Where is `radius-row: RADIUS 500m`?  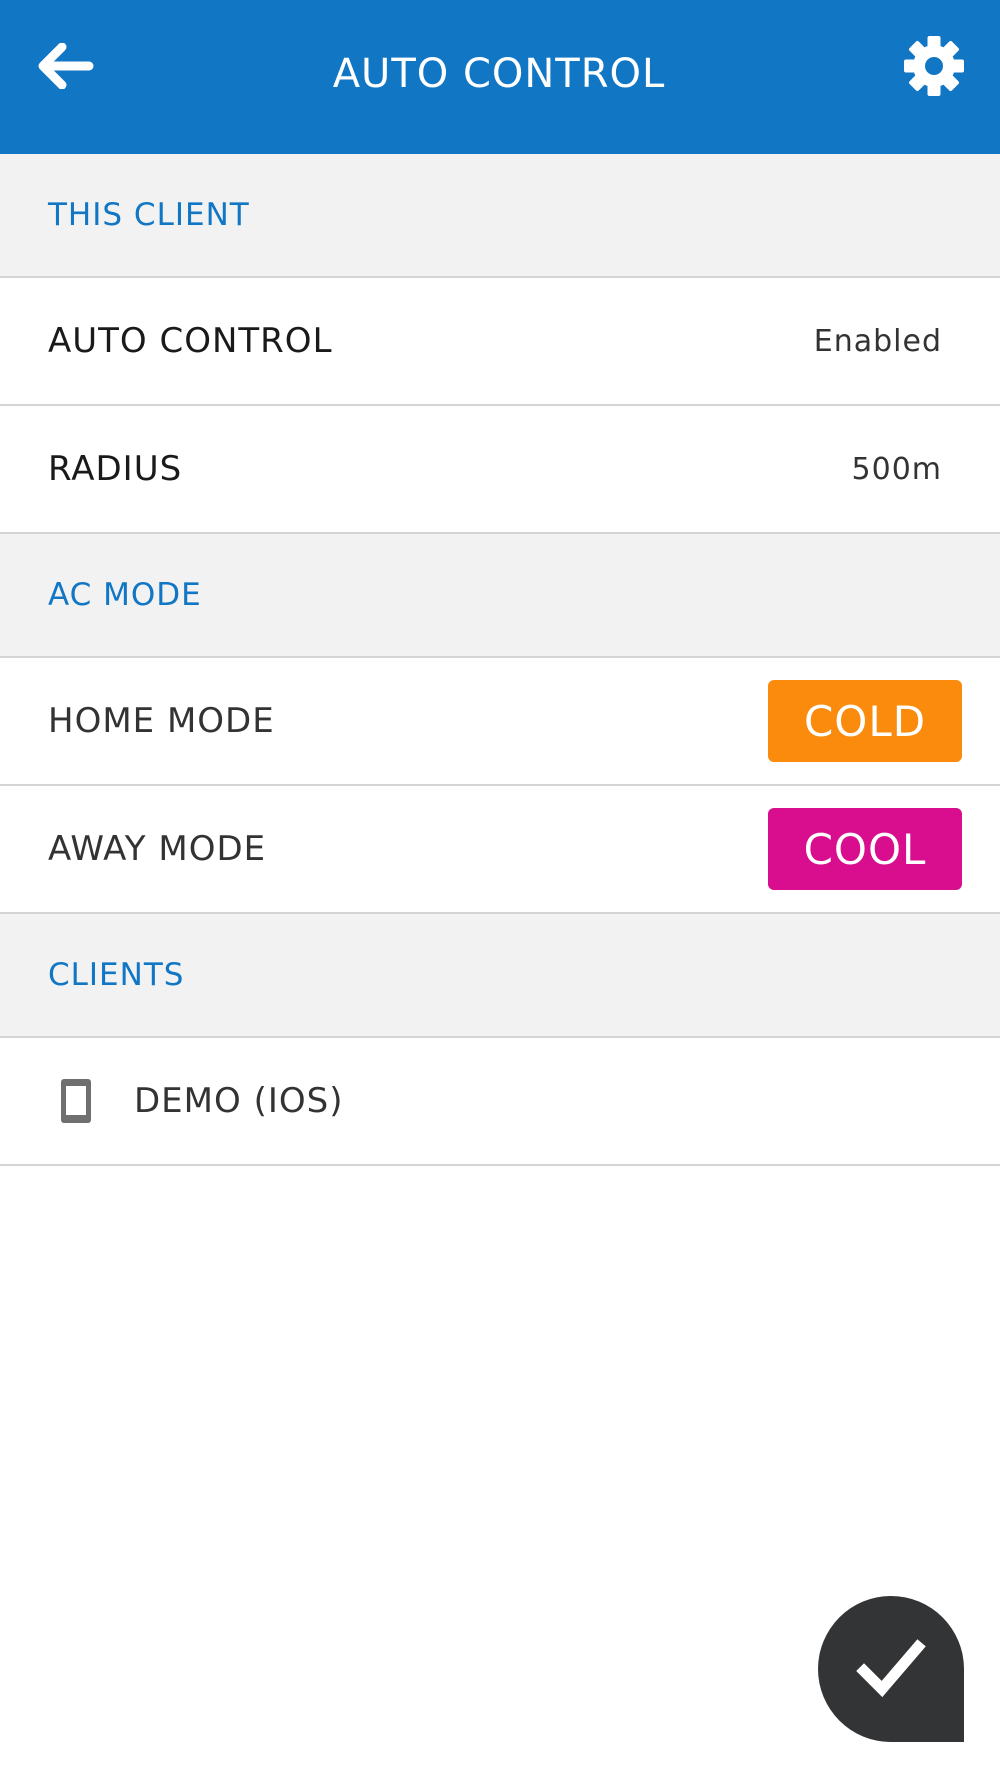
radius-row: RADIUS 500m is located at coordinates (500, 470).